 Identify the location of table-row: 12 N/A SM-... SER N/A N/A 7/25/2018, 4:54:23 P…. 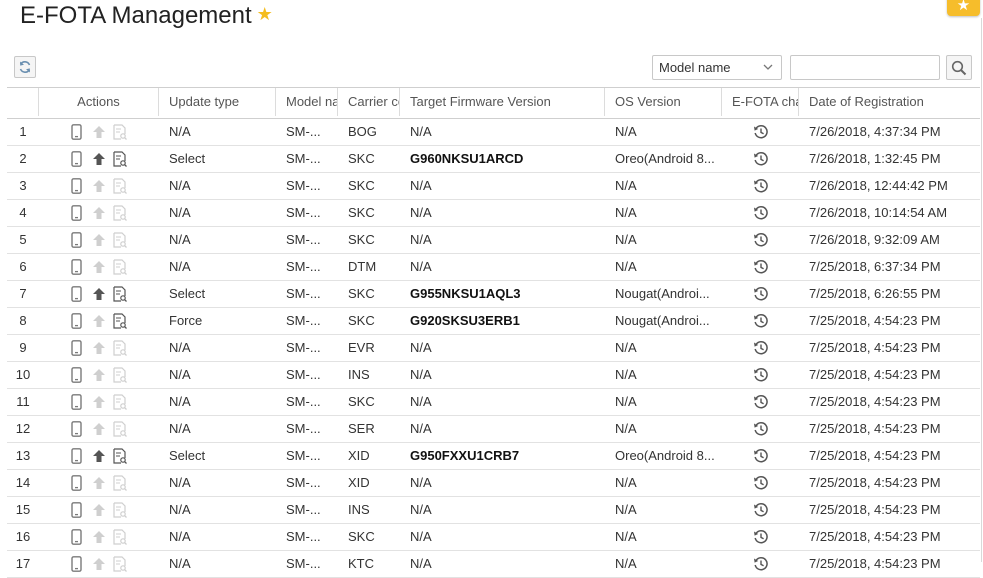
(493, 429).